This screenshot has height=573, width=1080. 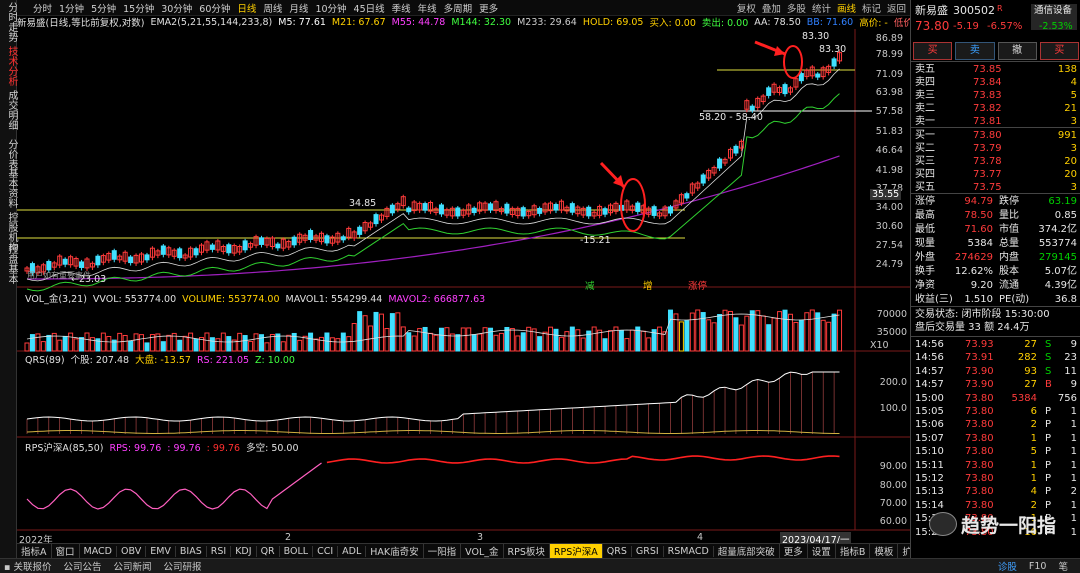 What do you see at coordinates (527, 551) in the screenshot?
I see `indicator-tab-15: RPS板块` at bounding box center [527, 551].